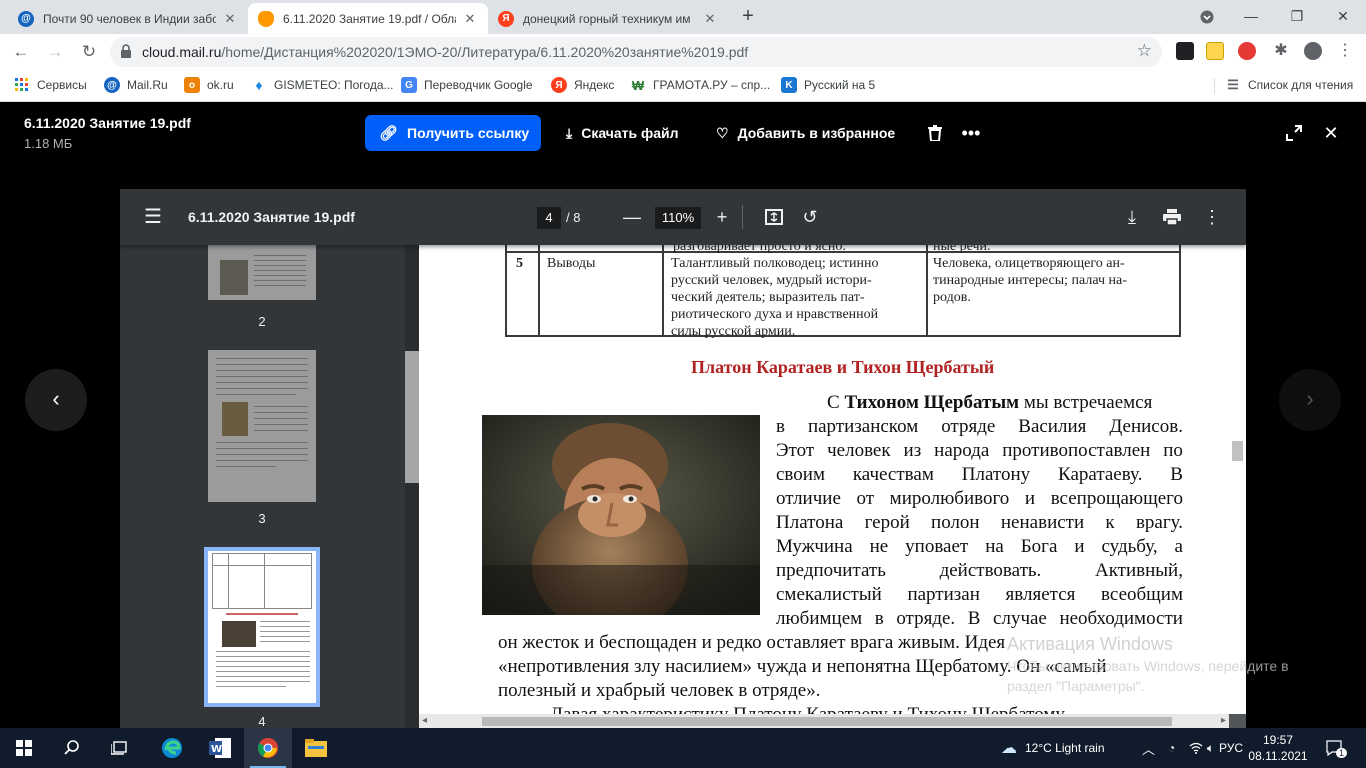 Image resolution: width=1366 pixels, height=768 pixels. I want to click on avatar, so click(1313, 51).